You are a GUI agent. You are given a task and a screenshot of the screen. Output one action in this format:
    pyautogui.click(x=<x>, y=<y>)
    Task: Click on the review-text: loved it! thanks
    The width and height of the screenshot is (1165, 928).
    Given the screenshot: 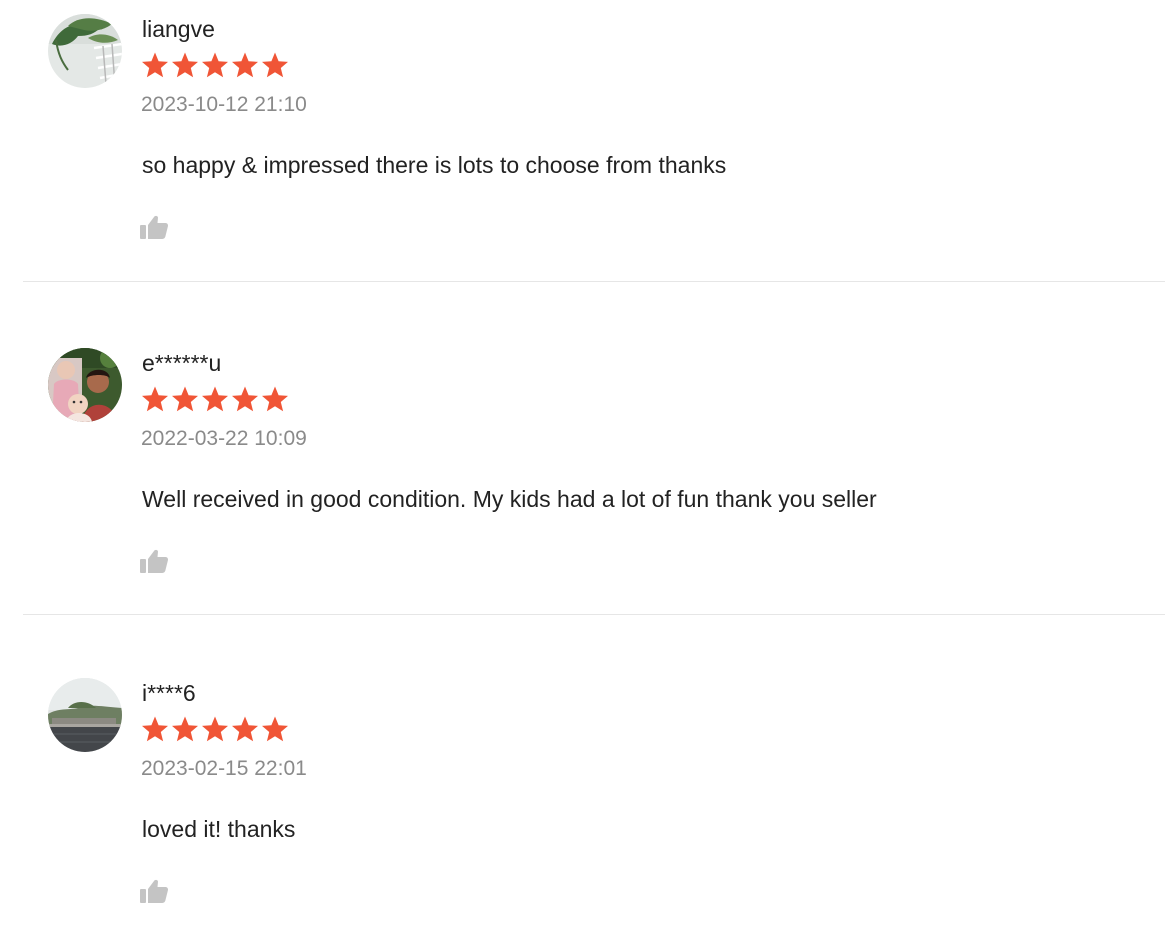 What is the action you would take?
    pyautogui.click(x=219, y=829)
    